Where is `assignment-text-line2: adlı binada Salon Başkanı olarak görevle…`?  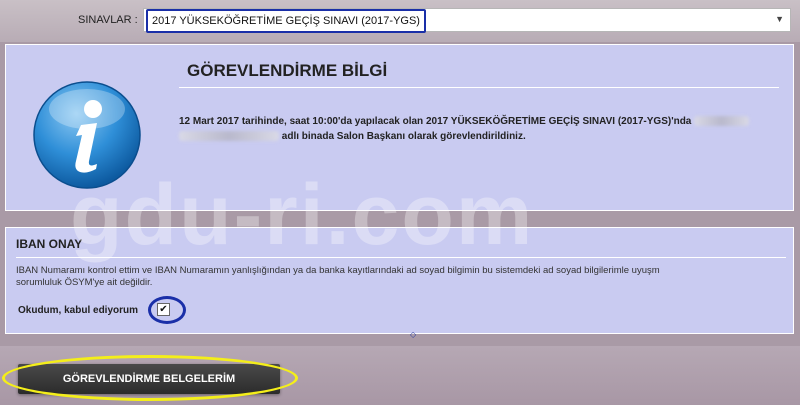 assignment-text-line2: adlı binada Salon Başkanı olarak görevle… is located at coordinates (403, 136).